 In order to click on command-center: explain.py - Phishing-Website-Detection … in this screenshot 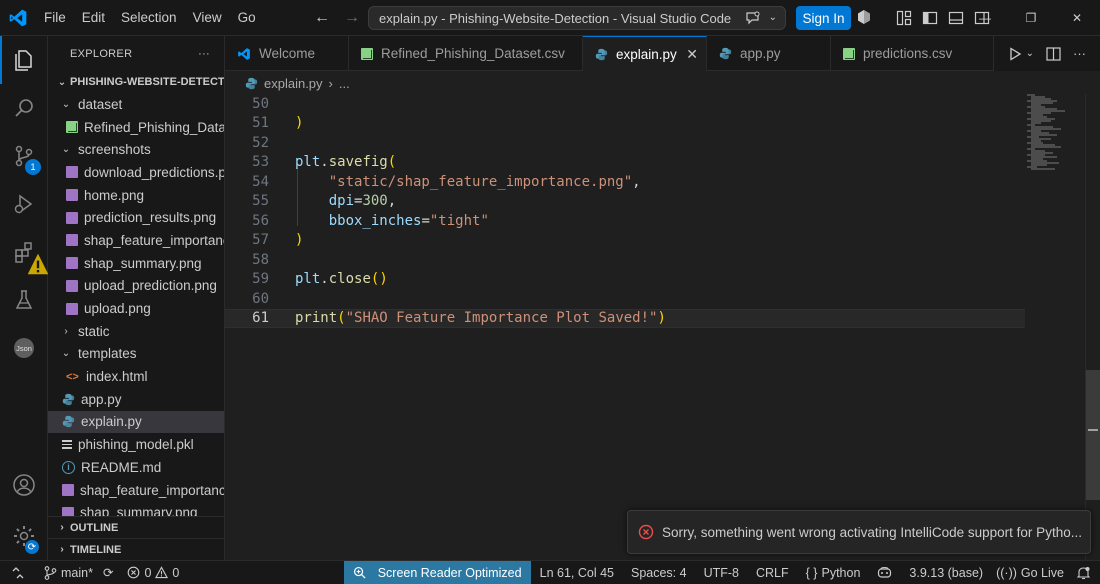, I will do `click(577, 18)`.